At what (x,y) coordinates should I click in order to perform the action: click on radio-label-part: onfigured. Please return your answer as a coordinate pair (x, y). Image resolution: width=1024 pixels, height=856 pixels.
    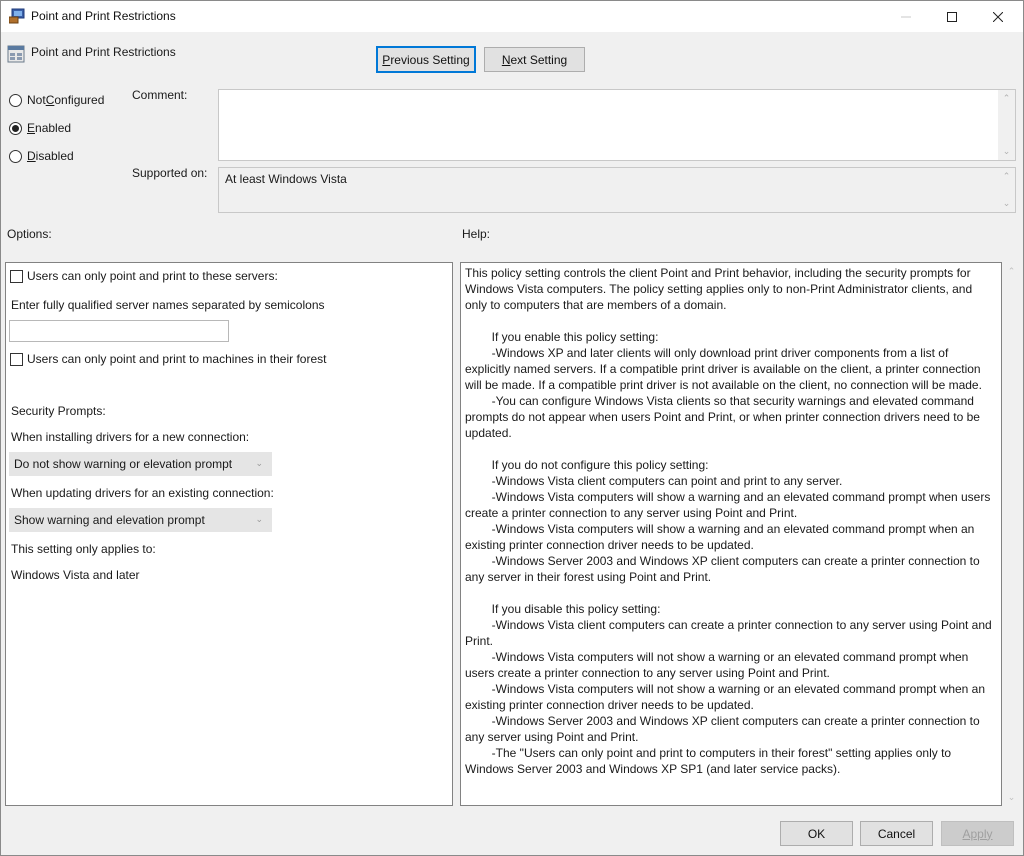
    Looking at the image, I should click on (79, 100).